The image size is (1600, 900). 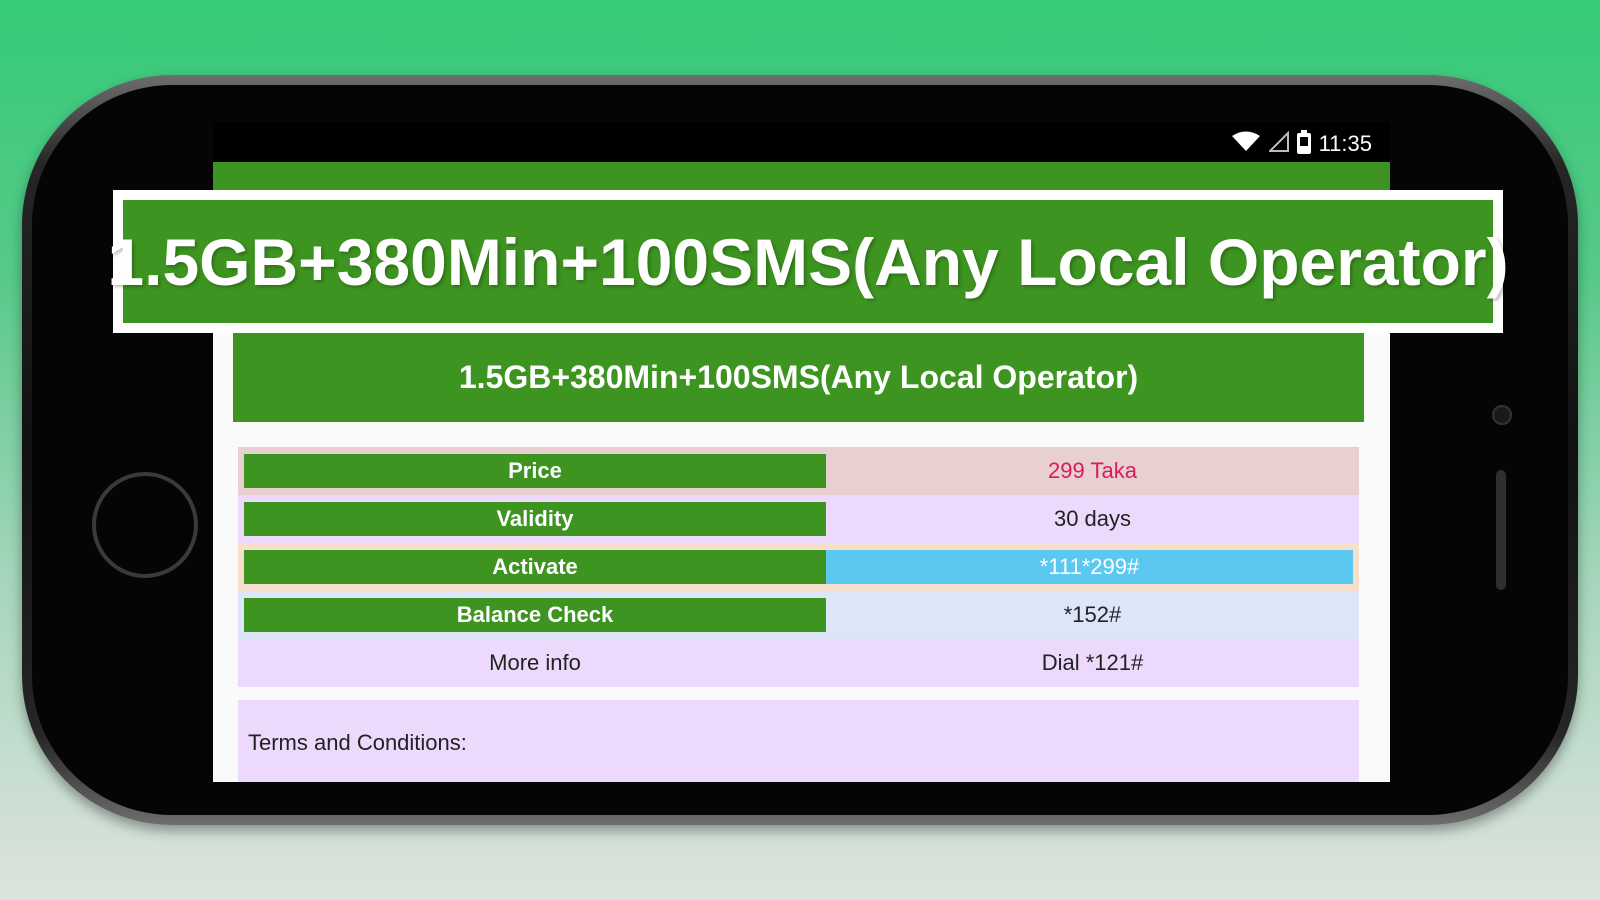 I want to click on table-row-activate: Activate *111*299#, so click(x=798, y=567).